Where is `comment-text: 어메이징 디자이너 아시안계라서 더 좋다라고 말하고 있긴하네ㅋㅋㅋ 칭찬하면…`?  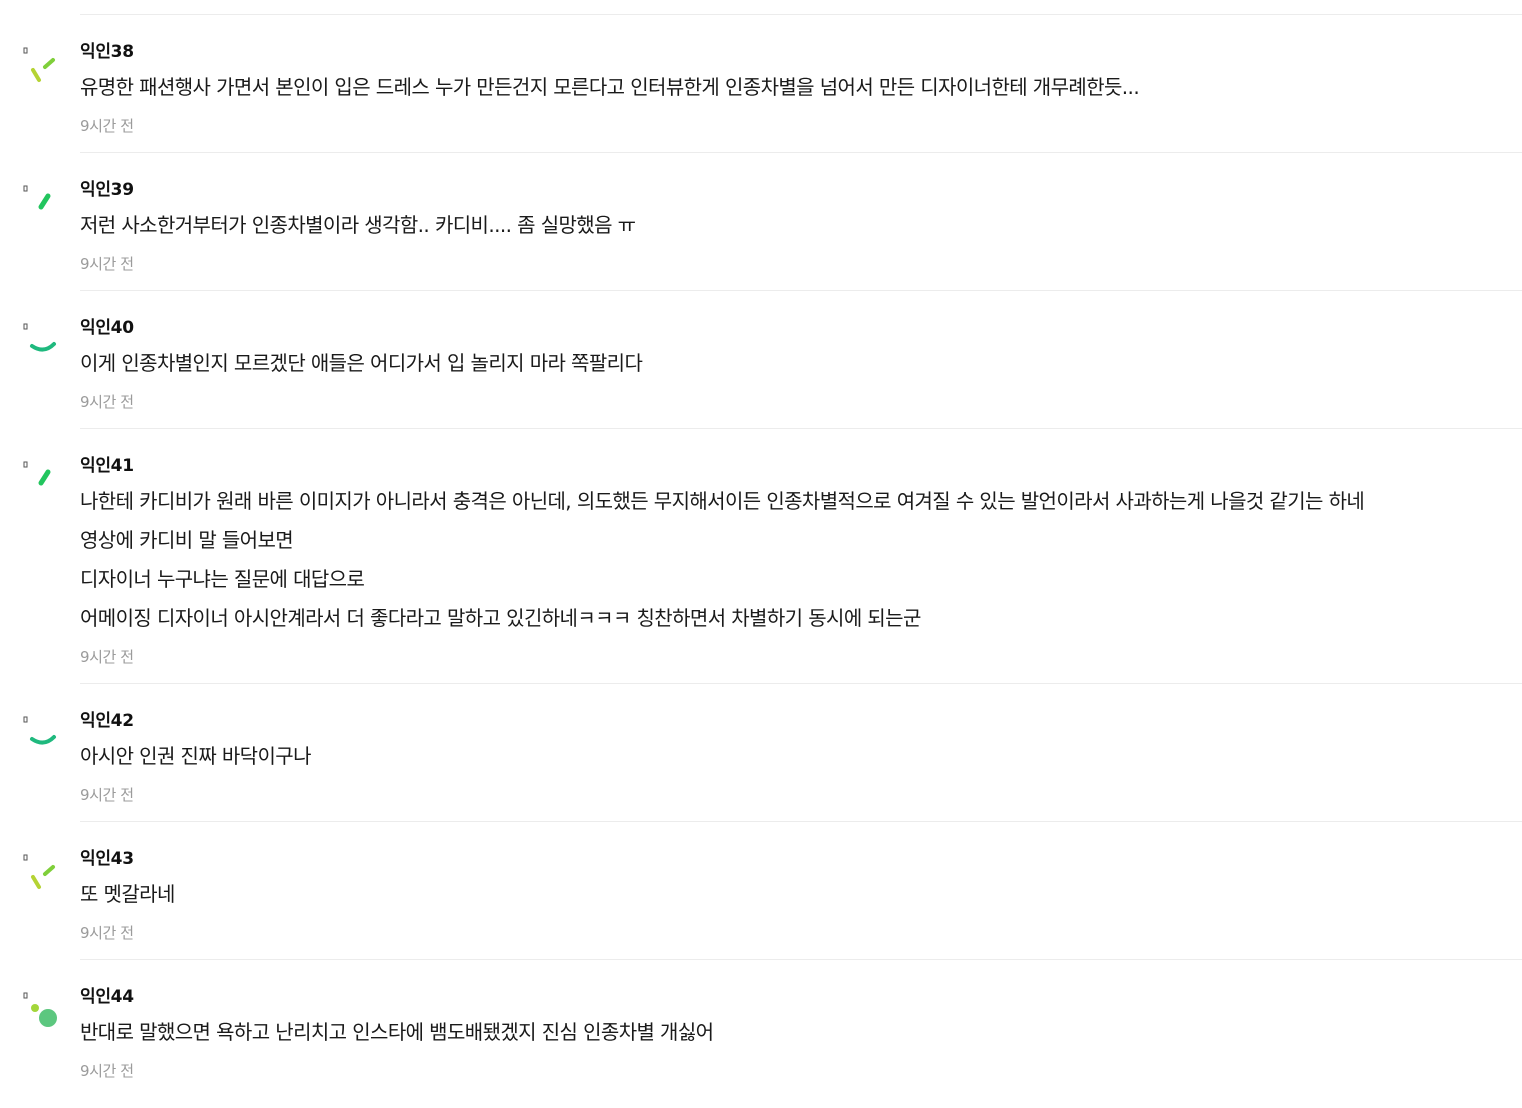 comment-text: 어메이징 디자이너 아시안계라서 더 좋다라고 말하고 있긴하네ㅋㅋㅋ 칭찬하면… is located at coordinates (500, 618).